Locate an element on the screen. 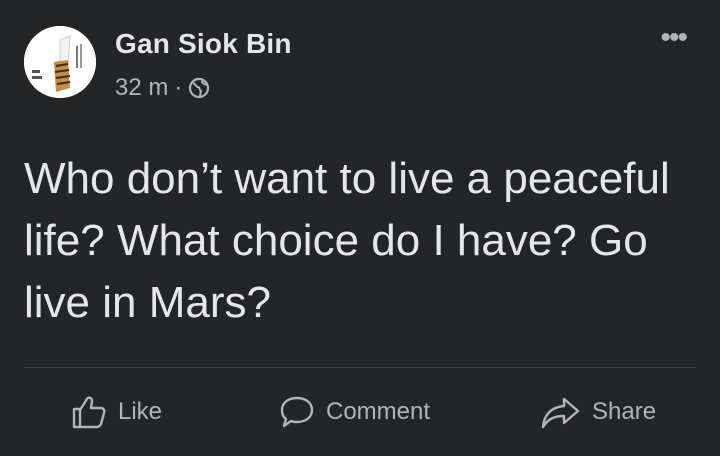 This screenshot has width=720, height=456. divider is located at coordinates (360, 367).